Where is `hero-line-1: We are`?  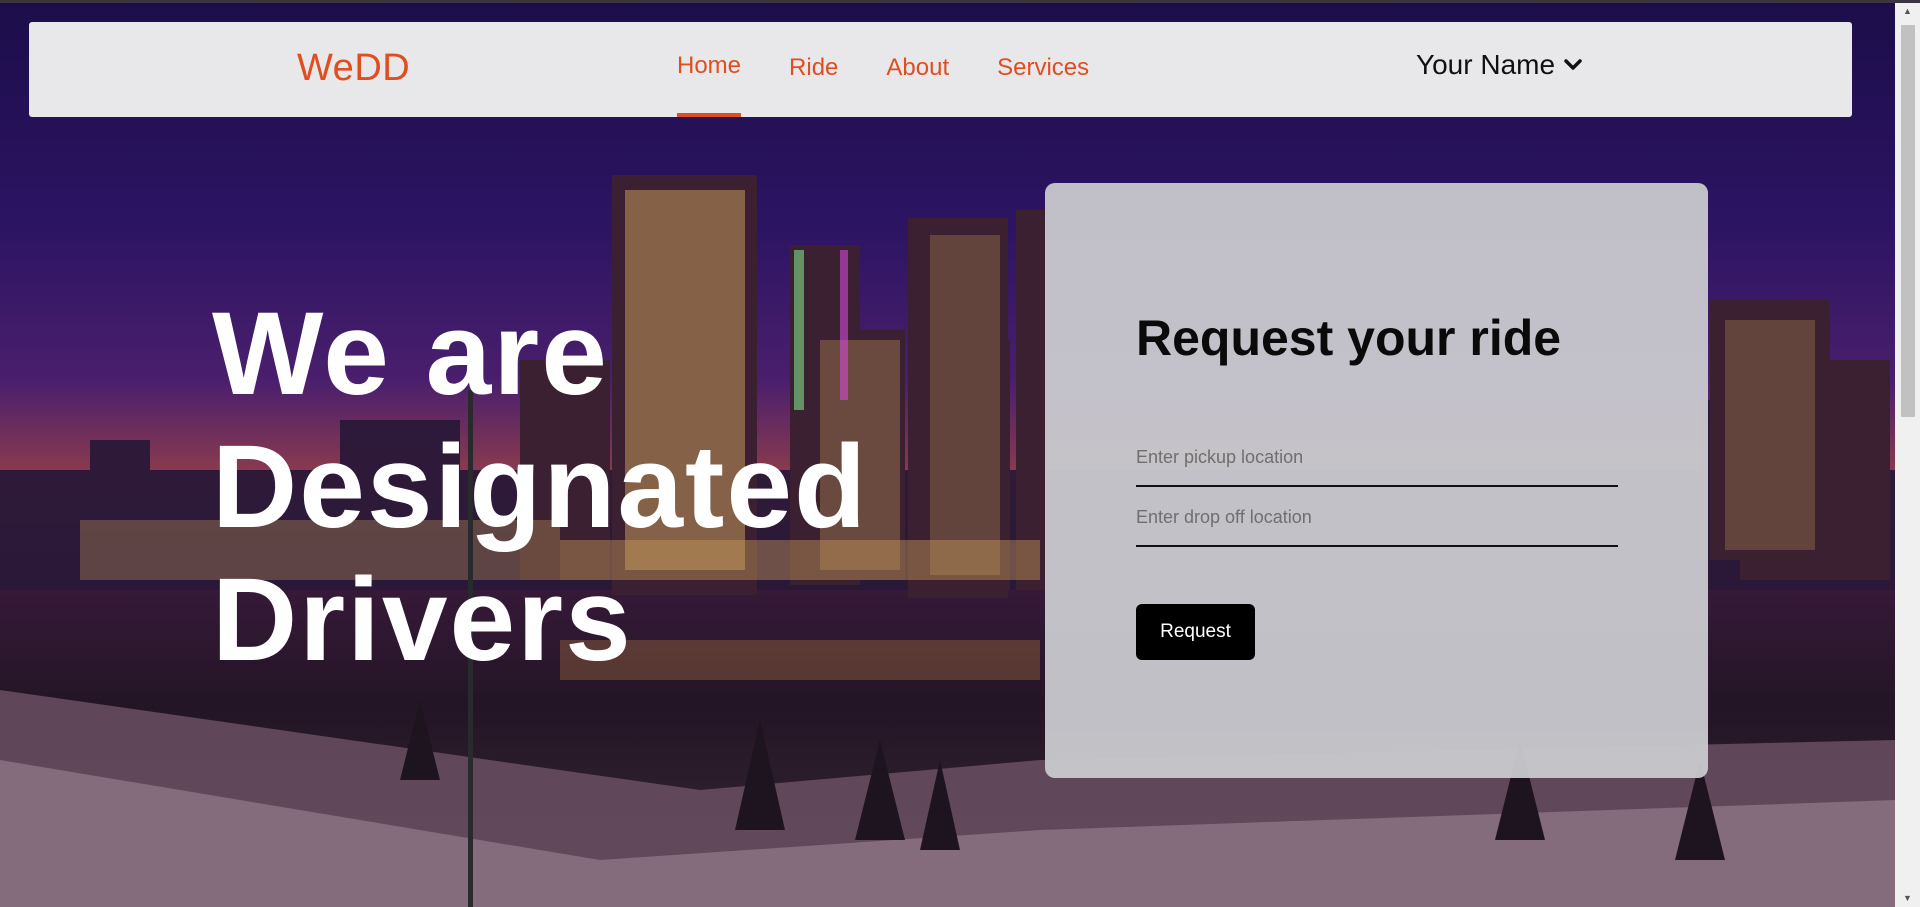
hero-line-1: We are is located at coordinates (410, 354).